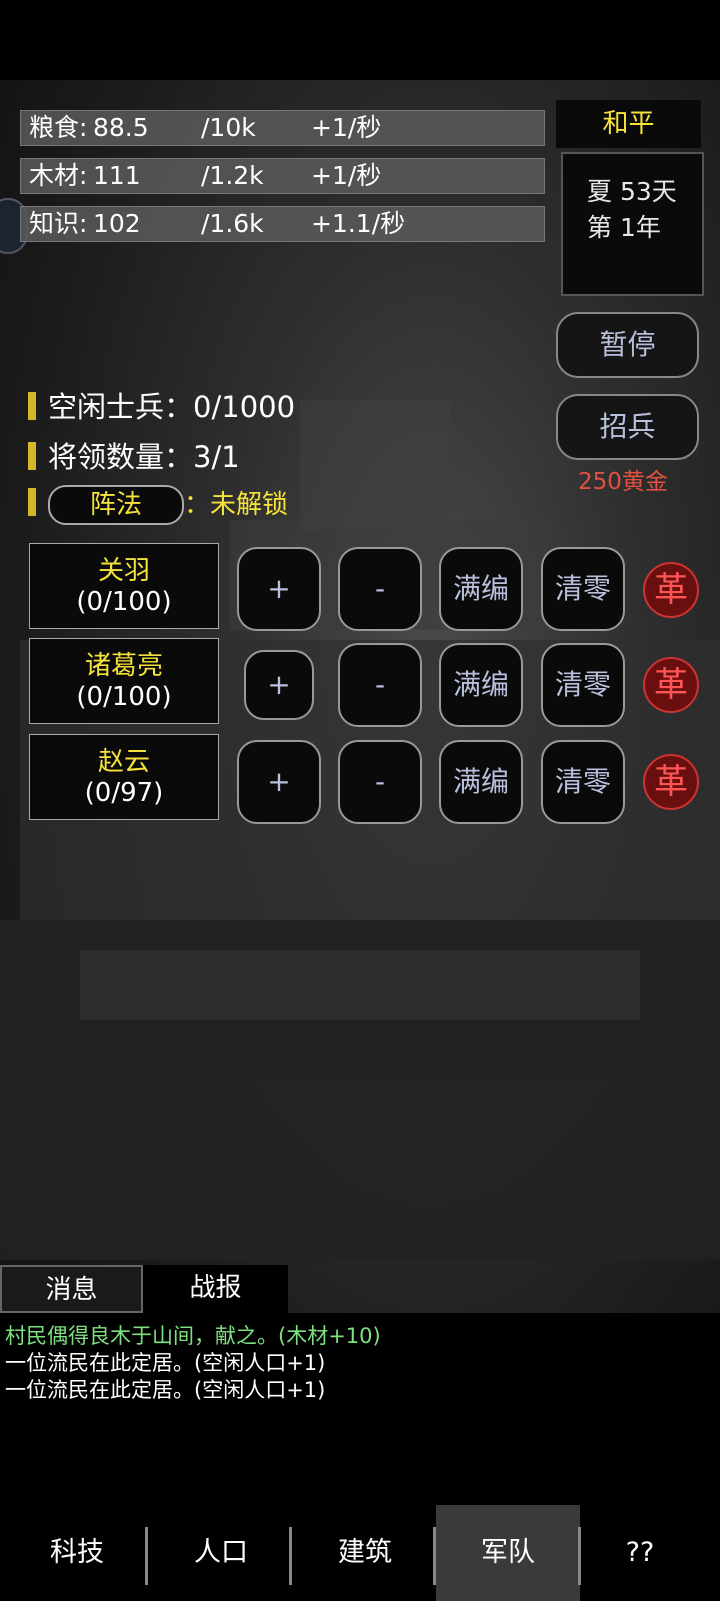 The width and height of the screenshot is (720, 1601). I want to click on resource-cap: /1.6k, so click(232, 223).